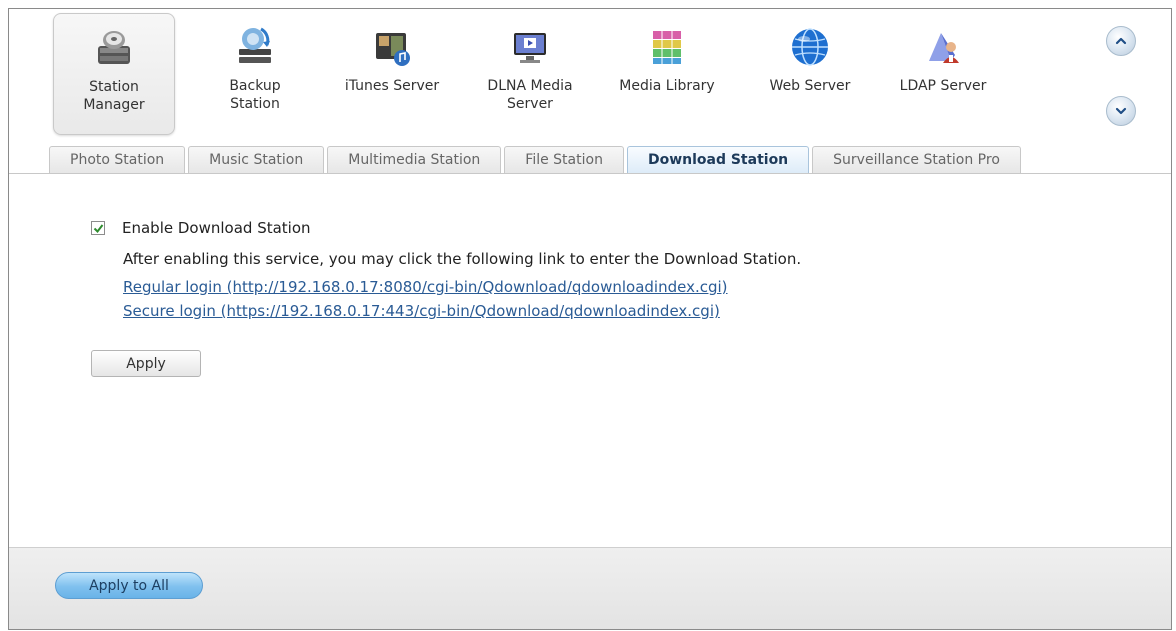 The height and width of the screenshot is (631, 1176). What do you see at coordinates (564, 160) in the screenshot?
I see `tab-file-station: File Station` at bounding box center [564, 160].